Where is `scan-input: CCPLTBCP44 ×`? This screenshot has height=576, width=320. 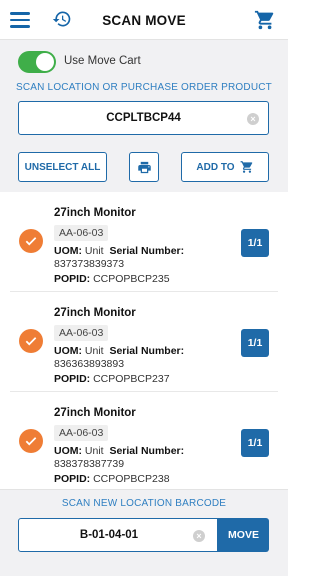 scan-input: CCPLTBCP44 × is located at coordinates (143, 118).